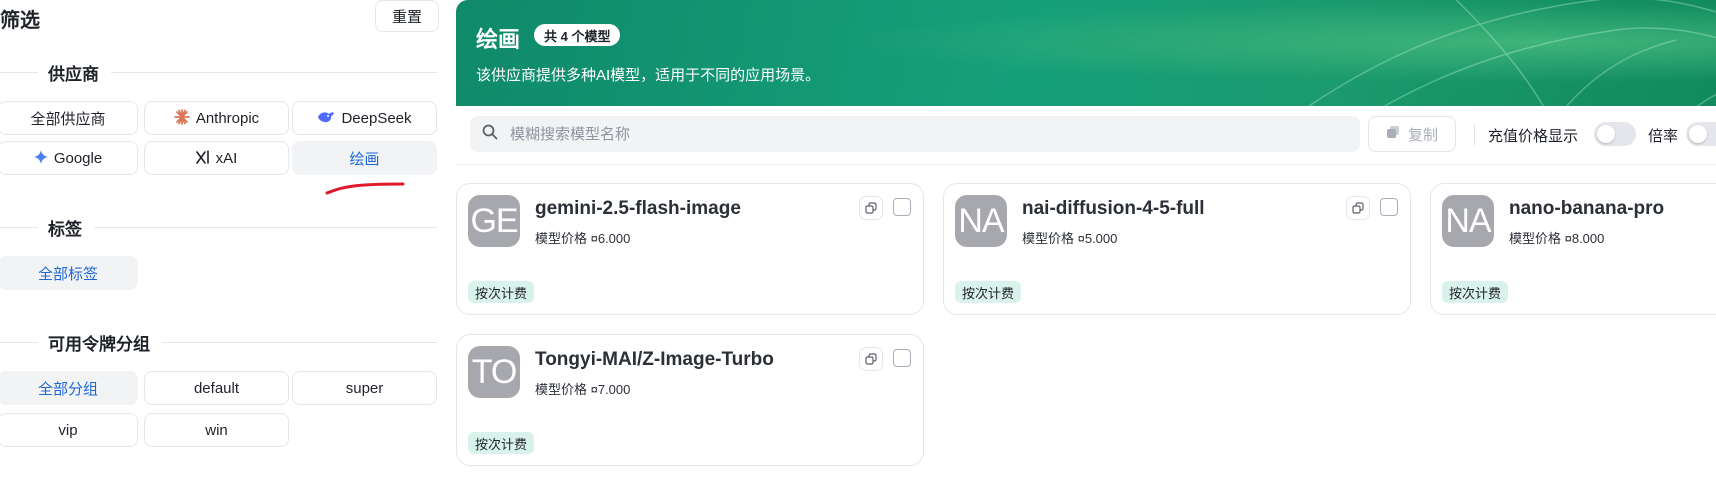  I want to click on search-input, so click(910, 134).